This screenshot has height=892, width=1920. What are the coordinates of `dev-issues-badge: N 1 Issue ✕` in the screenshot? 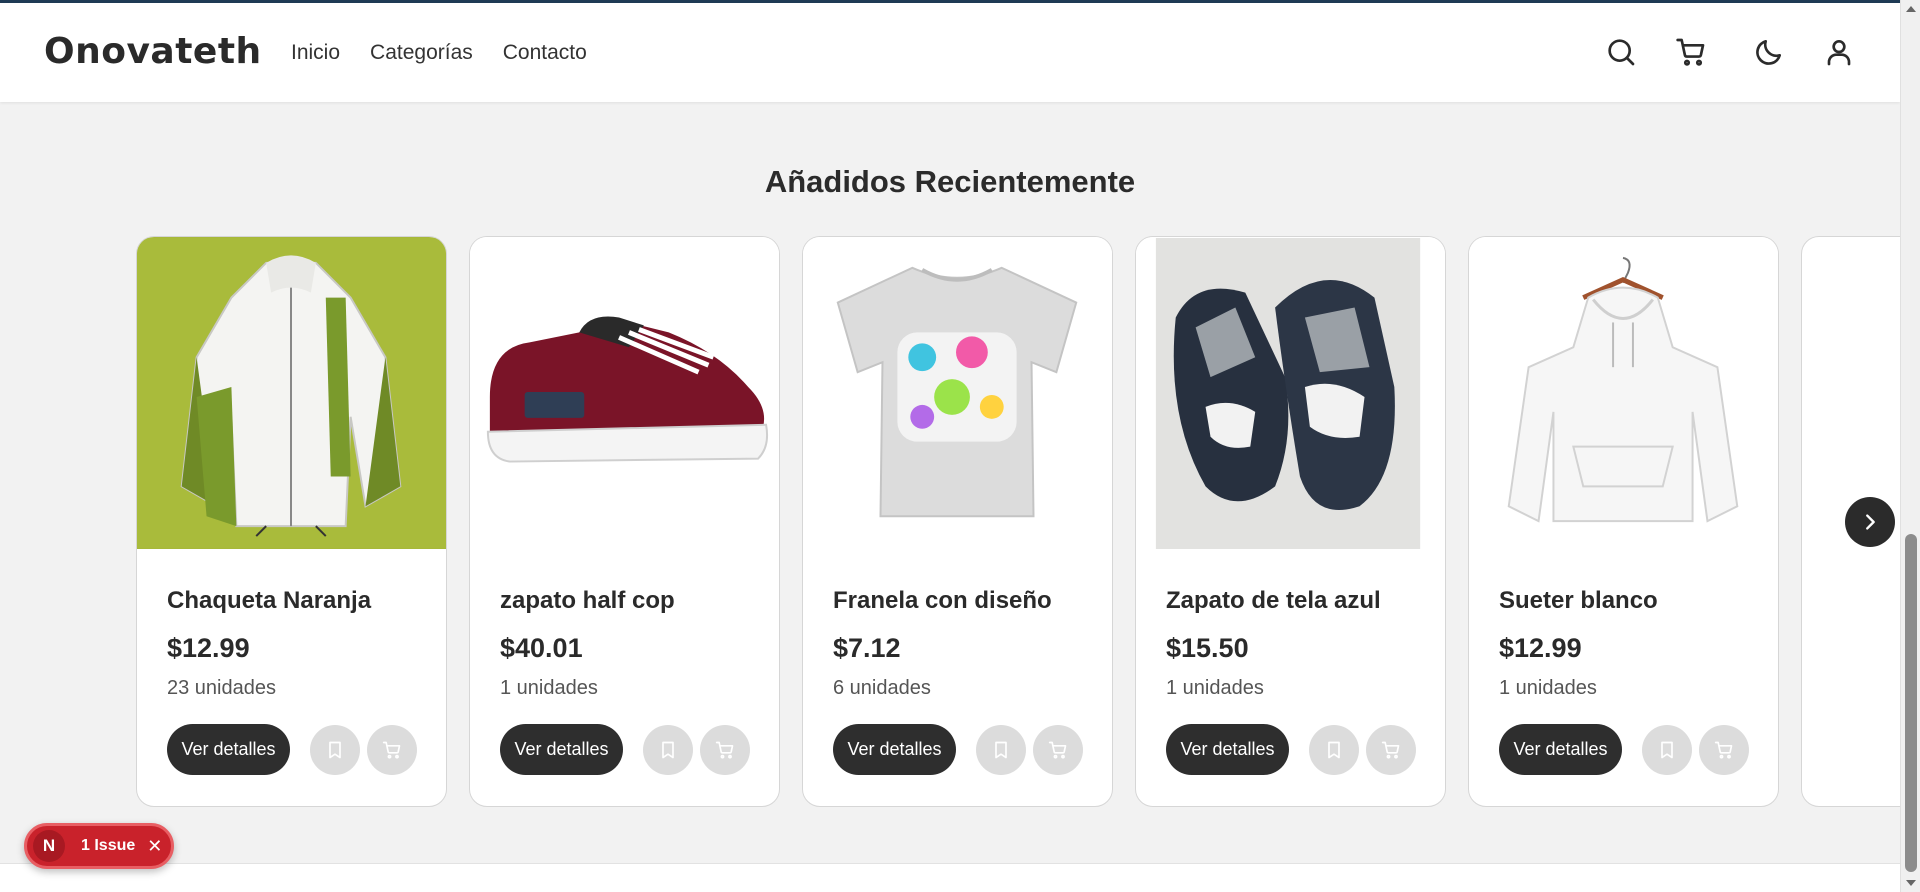 It's located at (99, 846).